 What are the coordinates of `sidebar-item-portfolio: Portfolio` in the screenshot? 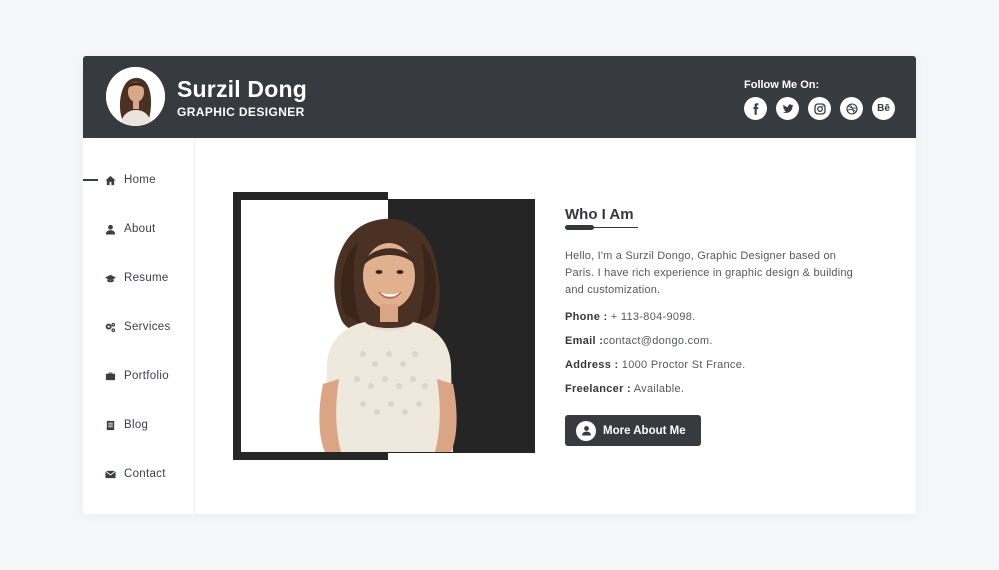 It's located at (137, 376).